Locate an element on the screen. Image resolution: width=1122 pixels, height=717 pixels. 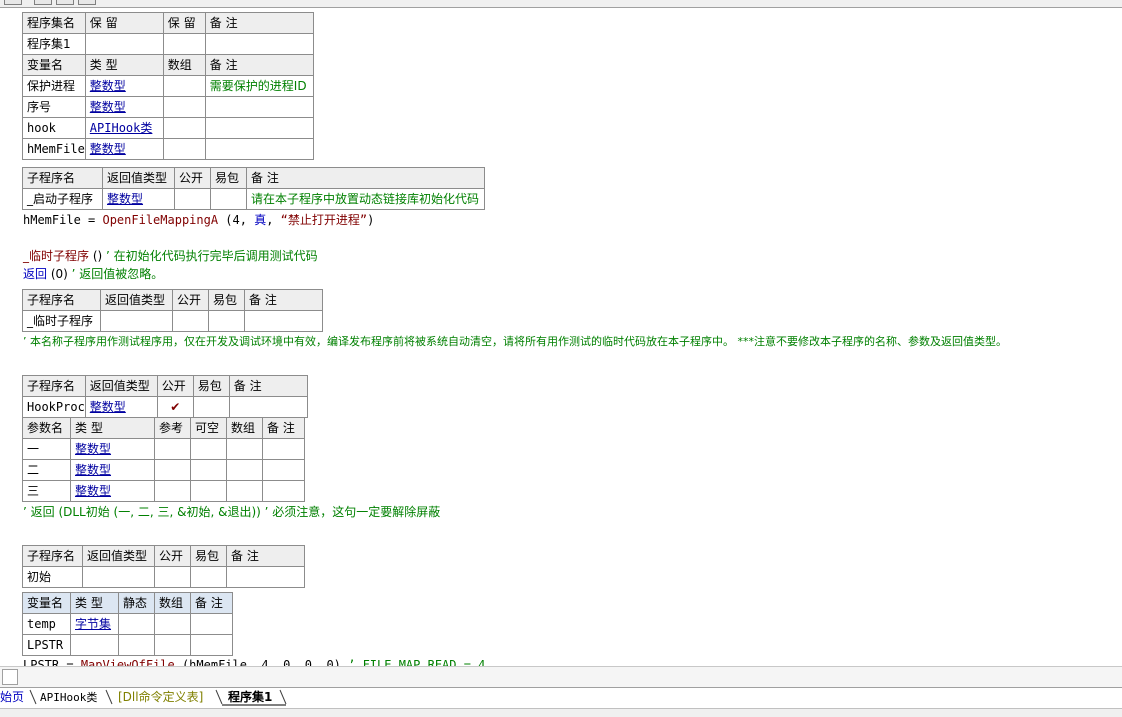
assembly-name: 程序集1 is located at coordinates (54, 44).